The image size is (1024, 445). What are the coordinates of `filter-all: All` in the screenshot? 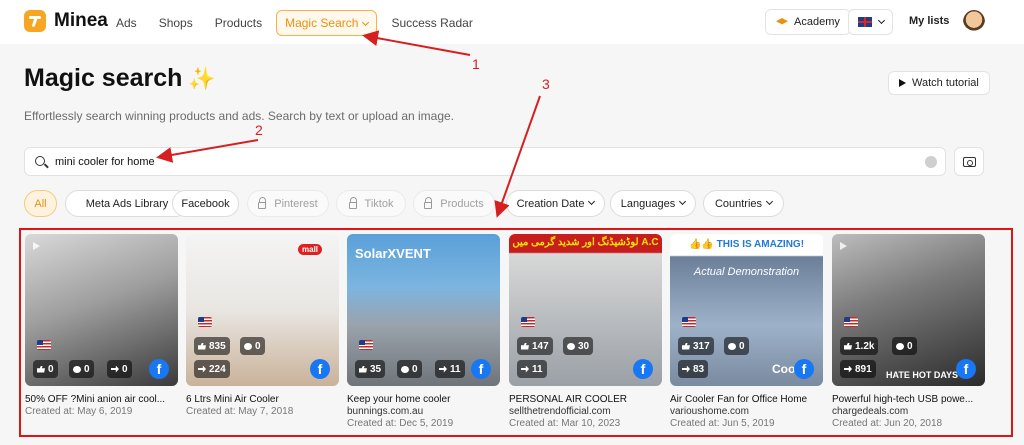 It's located at (40, 203).